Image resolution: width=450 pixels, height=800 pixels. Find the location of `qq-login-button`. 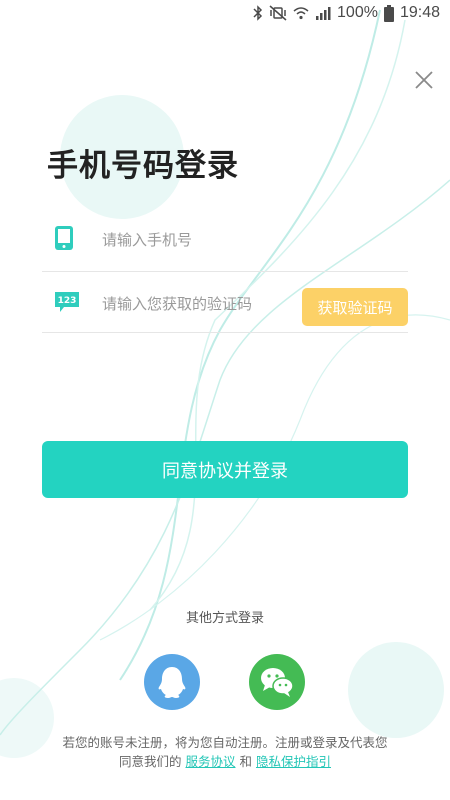

qq-login-button is located at coordinates (172, 682).